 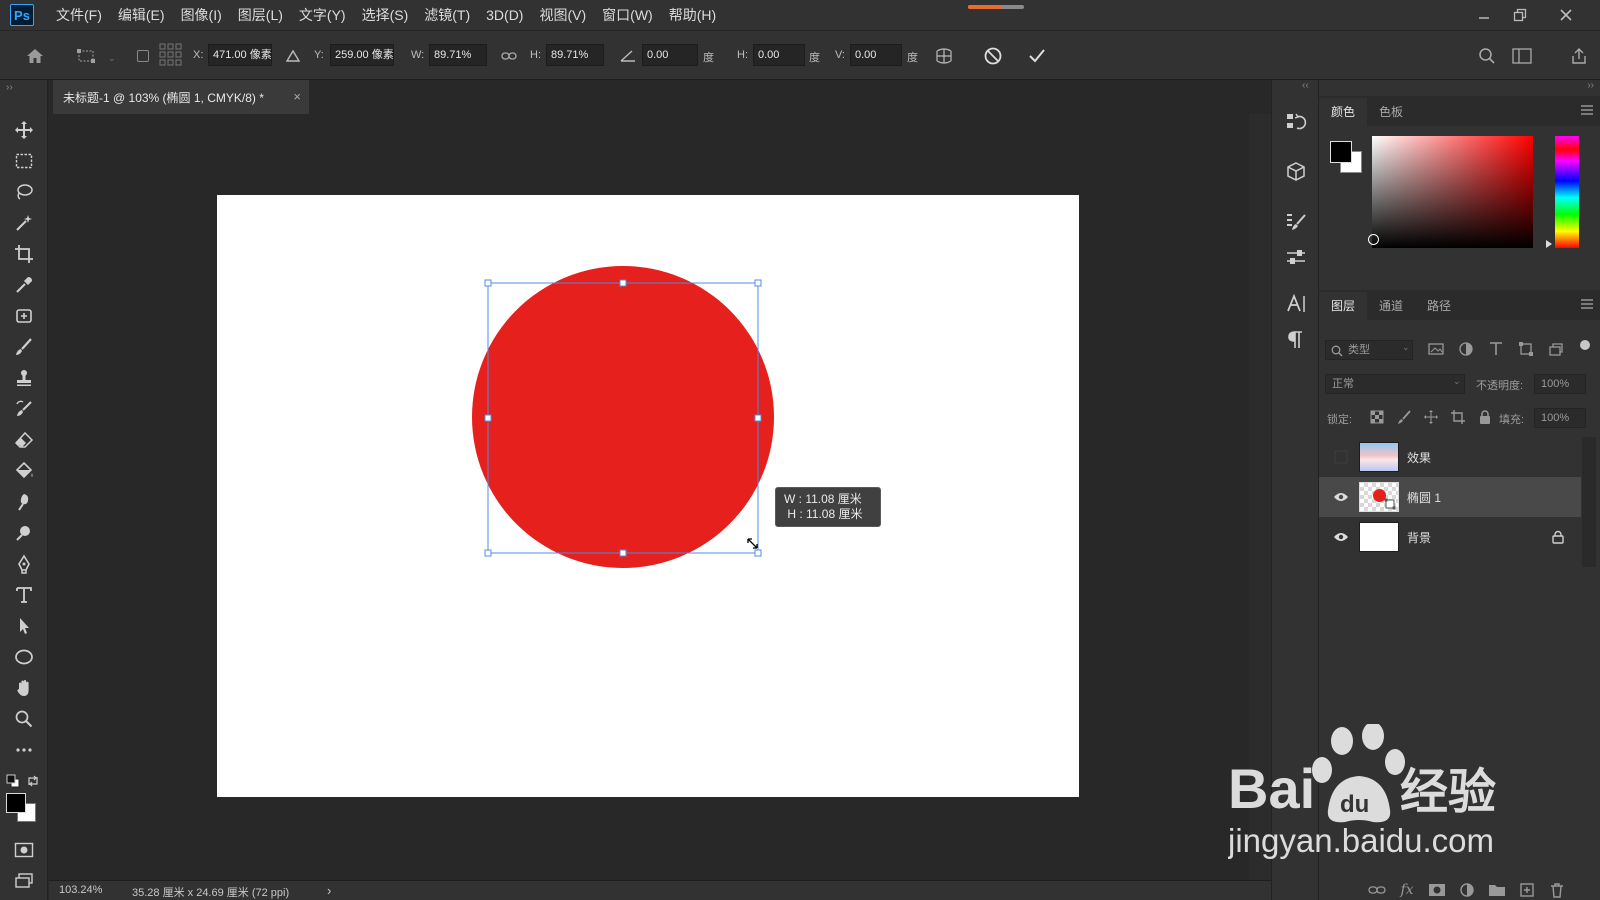 I want to click on 3d-panel-icon, so click(x=1296, y=172).